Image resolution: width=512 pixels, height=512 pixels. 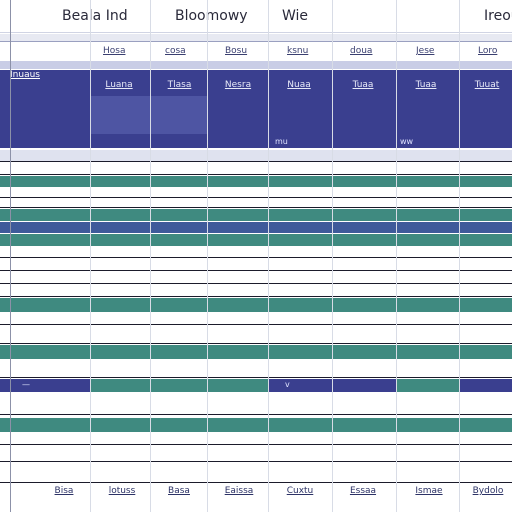 What do you see at coordinates (498, 16) in the screenshot?
I see `column-header-4: Ireou` at bounding box center [498, 16].